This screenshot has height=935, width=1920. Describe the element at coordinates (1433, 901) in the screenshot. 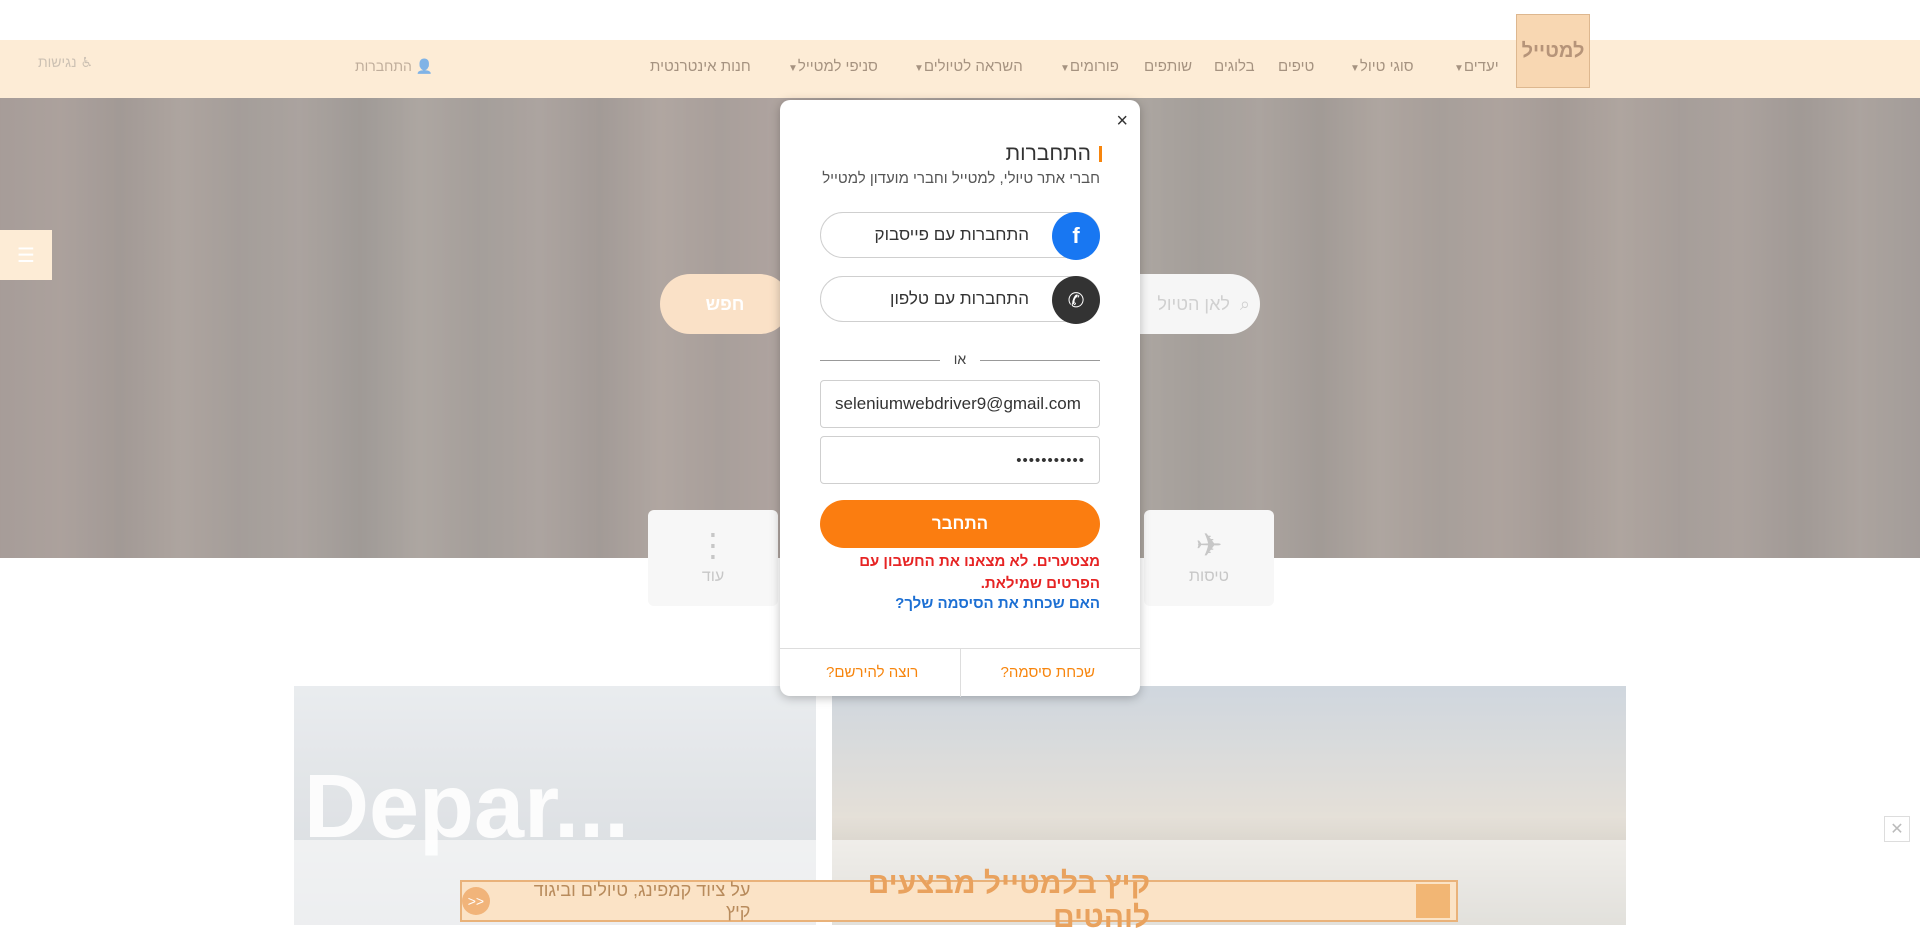

I see `banner-logo` at that location.